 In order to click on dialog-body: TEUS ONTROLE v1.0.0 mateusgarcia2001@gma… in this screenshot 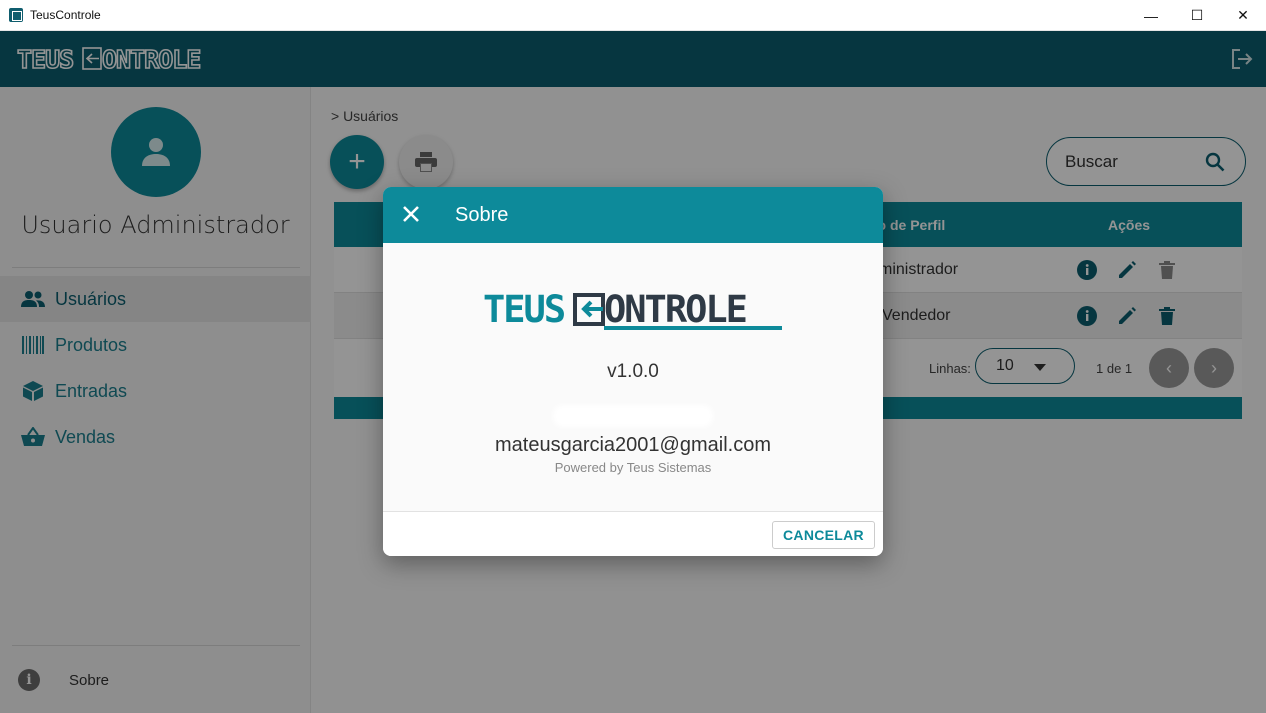, I will do `click(633, 377)`.